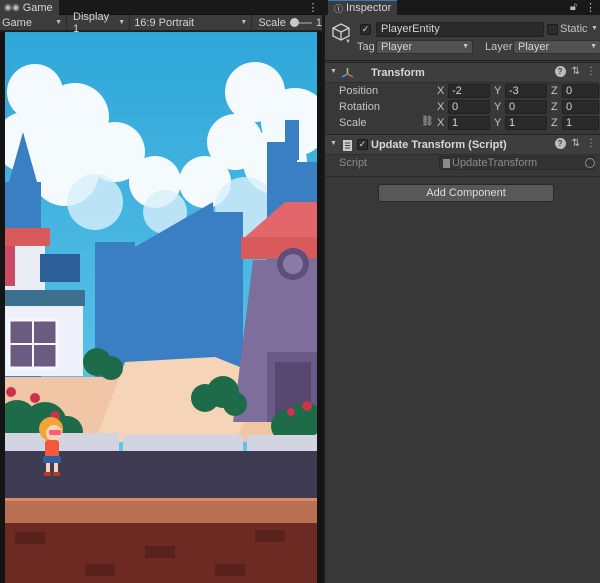 The width and height of the screenshot is (600, 583). What do you see at coordinates (339, 8) in the screenshot?
I see `info-icon: ⓘ` at bounding box center [339, 8].